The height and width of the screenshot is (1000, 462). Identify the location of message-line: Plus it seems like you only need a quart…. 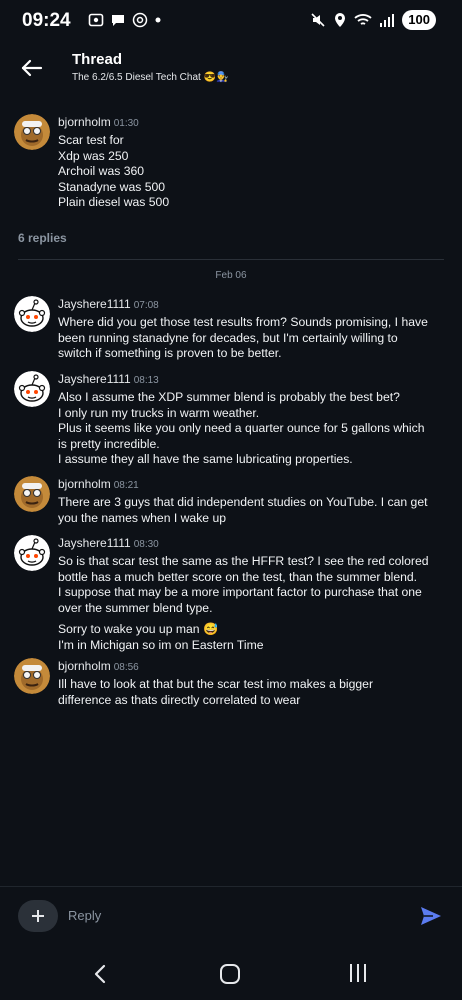
(241, 428).